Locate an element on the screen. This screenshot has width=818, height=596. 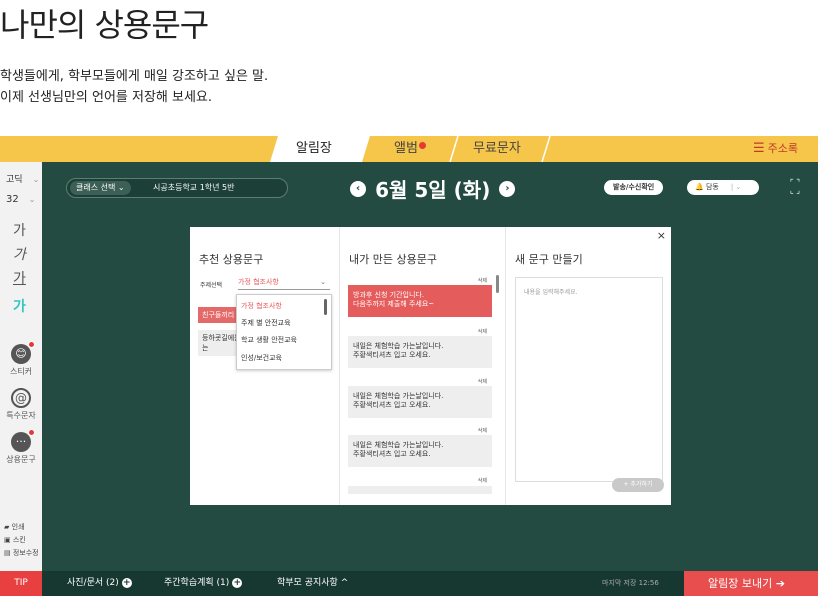
intro-line-1: 학생들에게, 학부모들에게 매일 강조하고 싶은 말. is located at coordinates (134, 76).